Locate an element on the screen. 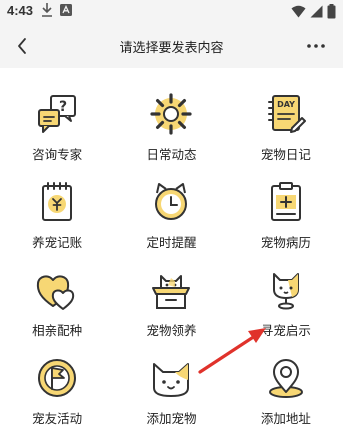  menu-item-consult-expert: ? 咨询专家 is located at coordinates (57, 136).